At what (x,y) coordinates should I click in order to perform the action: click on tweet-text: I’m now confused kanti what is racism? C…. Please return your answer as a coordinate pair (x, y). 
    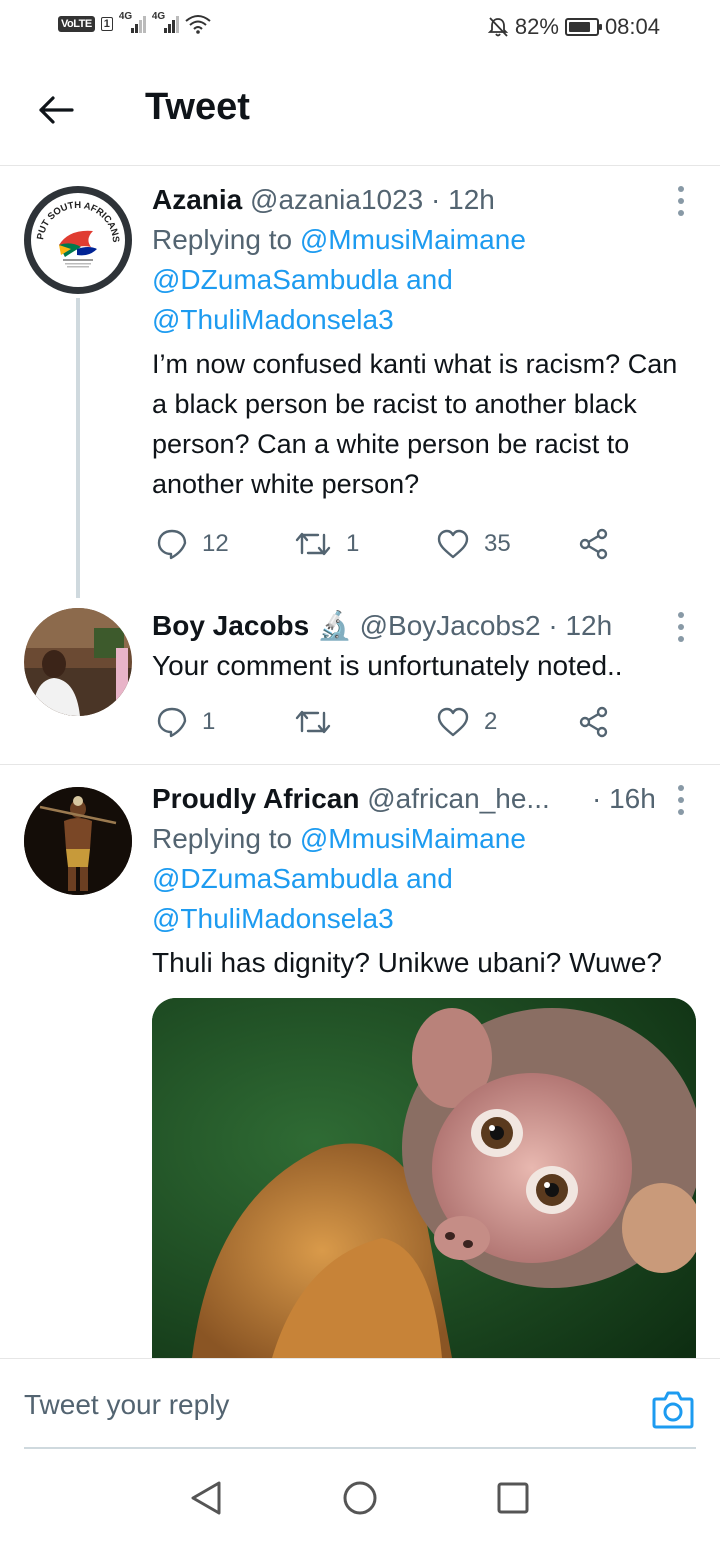
    Looking at the image, I should click on (415, 424).